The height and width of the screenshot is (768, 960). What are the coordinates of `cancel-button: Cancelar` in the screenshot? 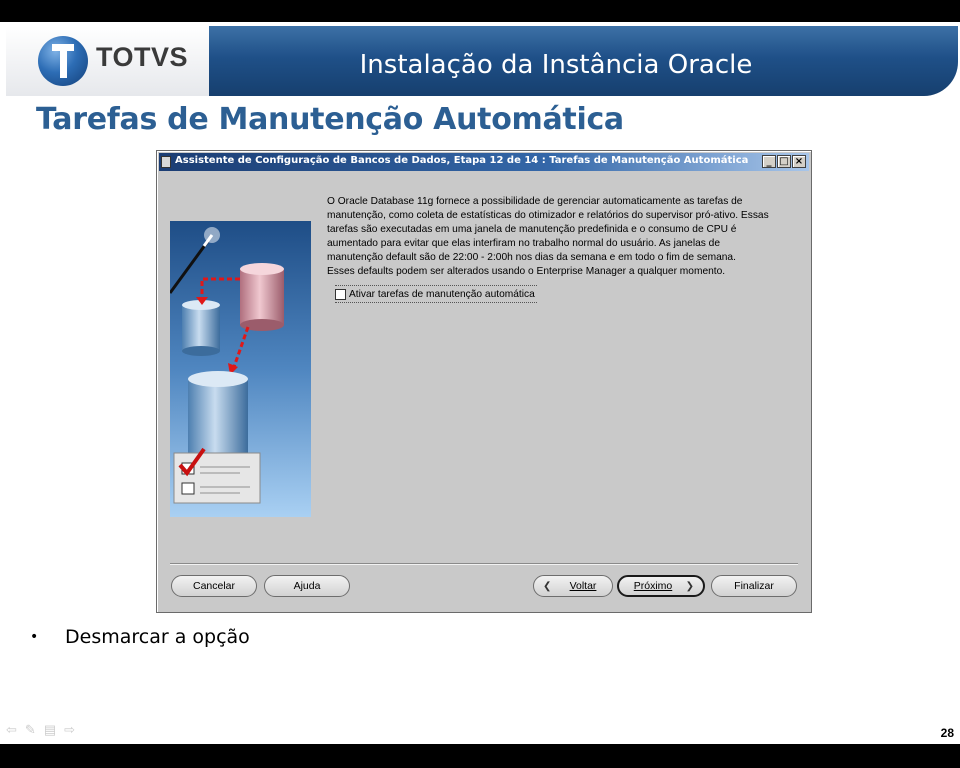 It's located at (214, 586).